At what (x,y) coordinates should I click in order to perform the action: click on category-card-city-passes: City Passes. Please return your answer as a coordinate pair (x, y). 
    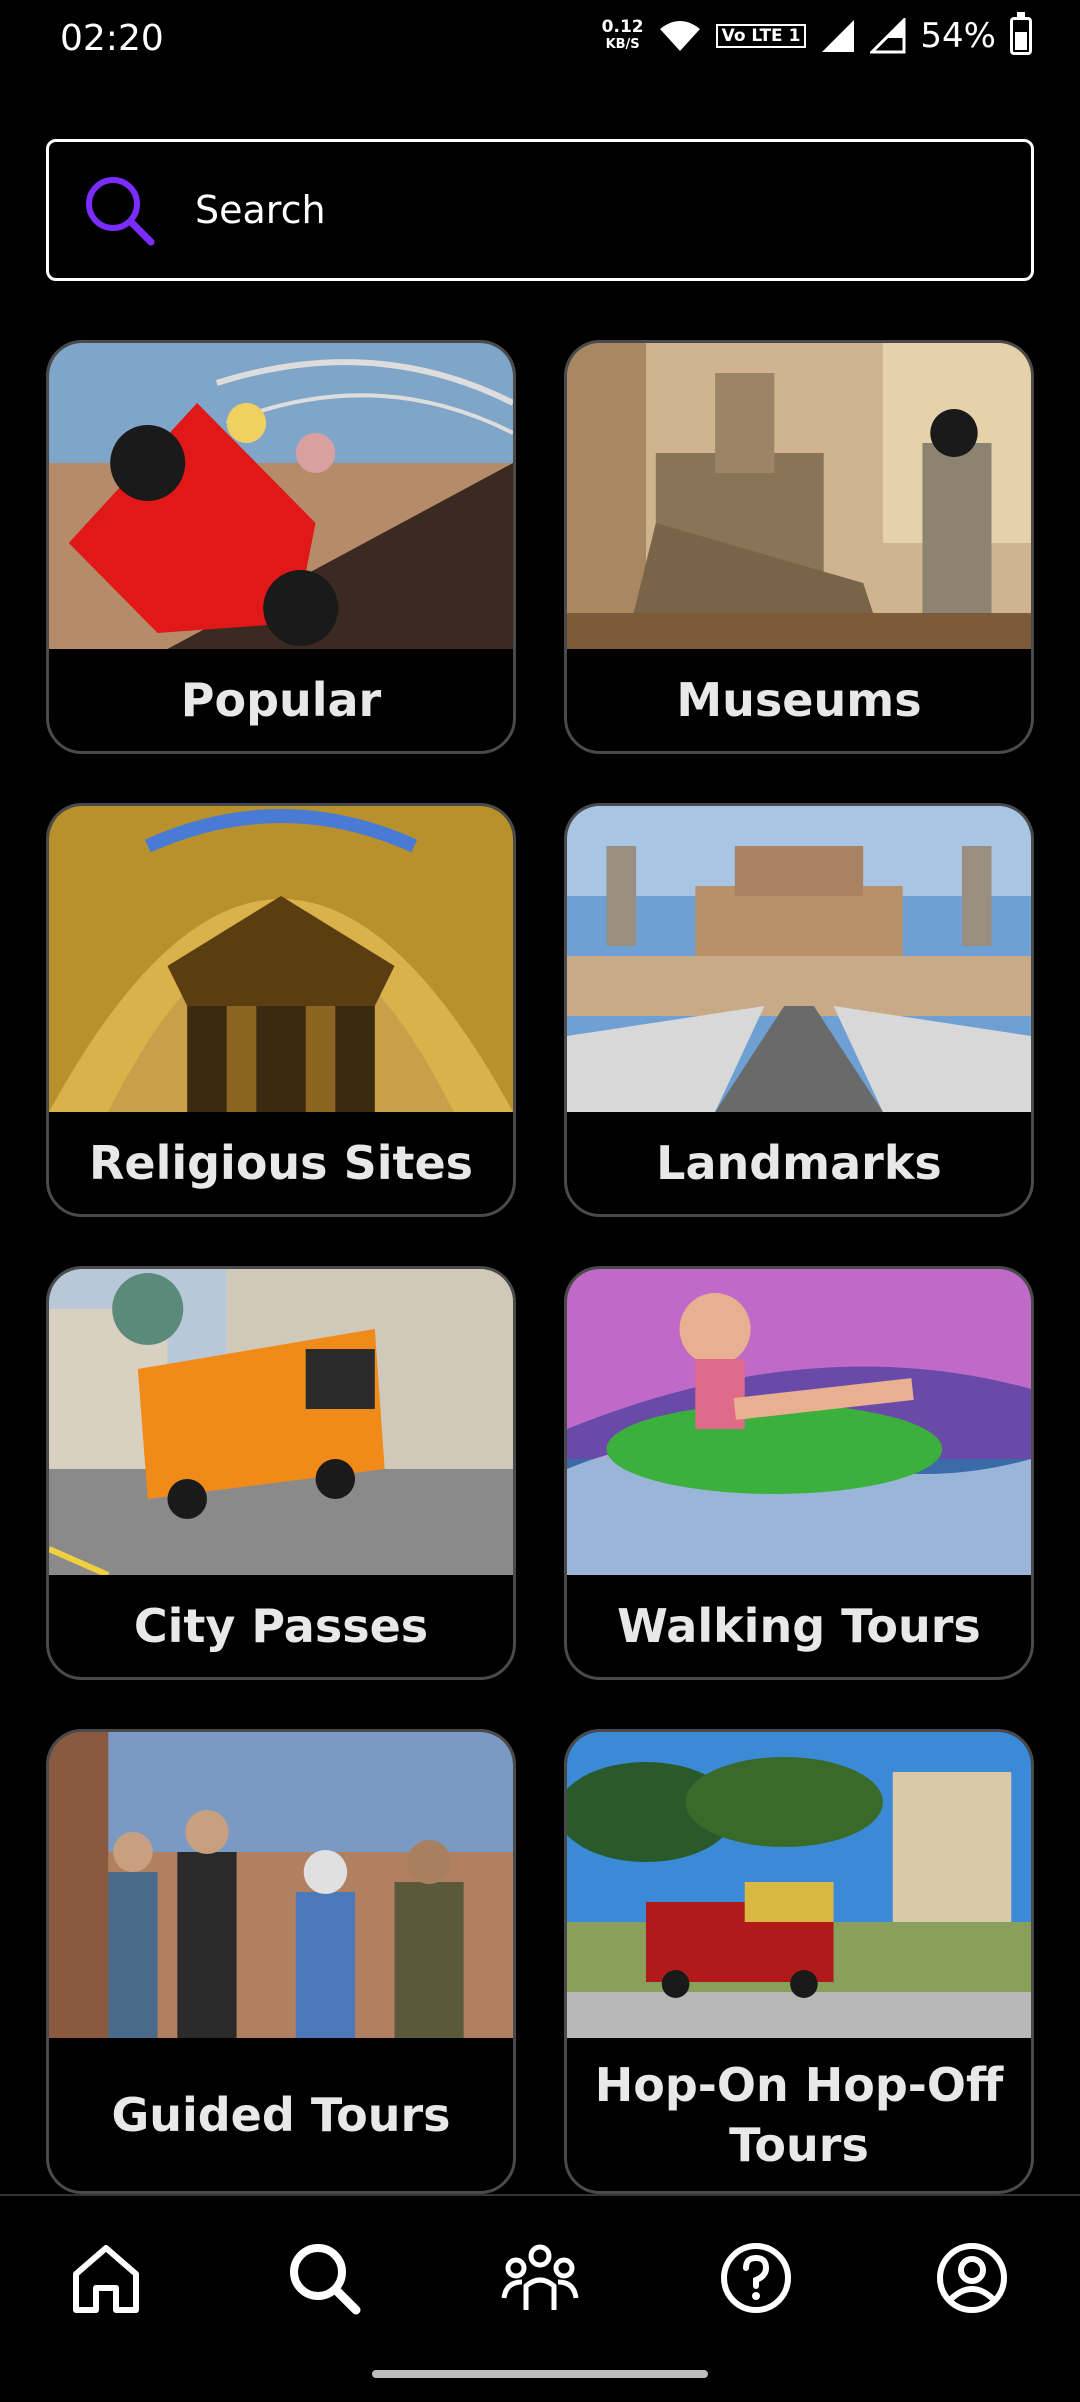
    Looking at the image, I should click on (281, 1473).